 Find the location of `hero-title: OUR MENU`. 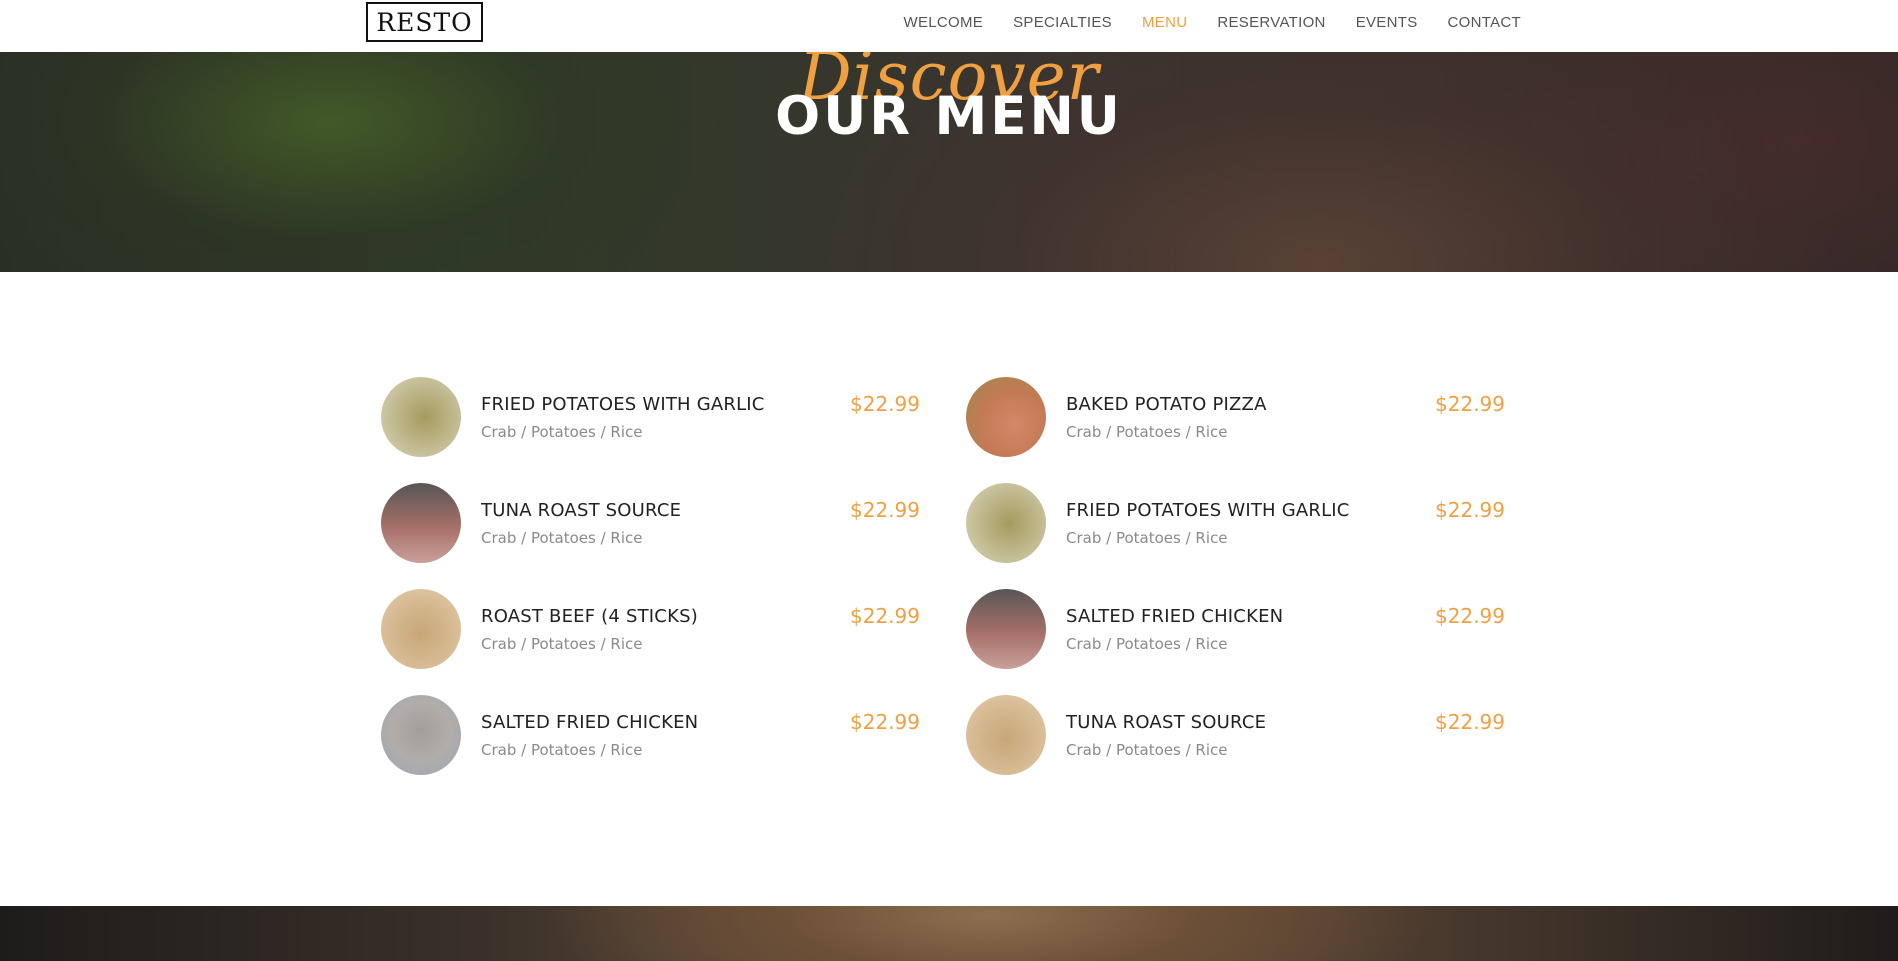

hero-title: OUR MENU is located at coordinates (949, 116).